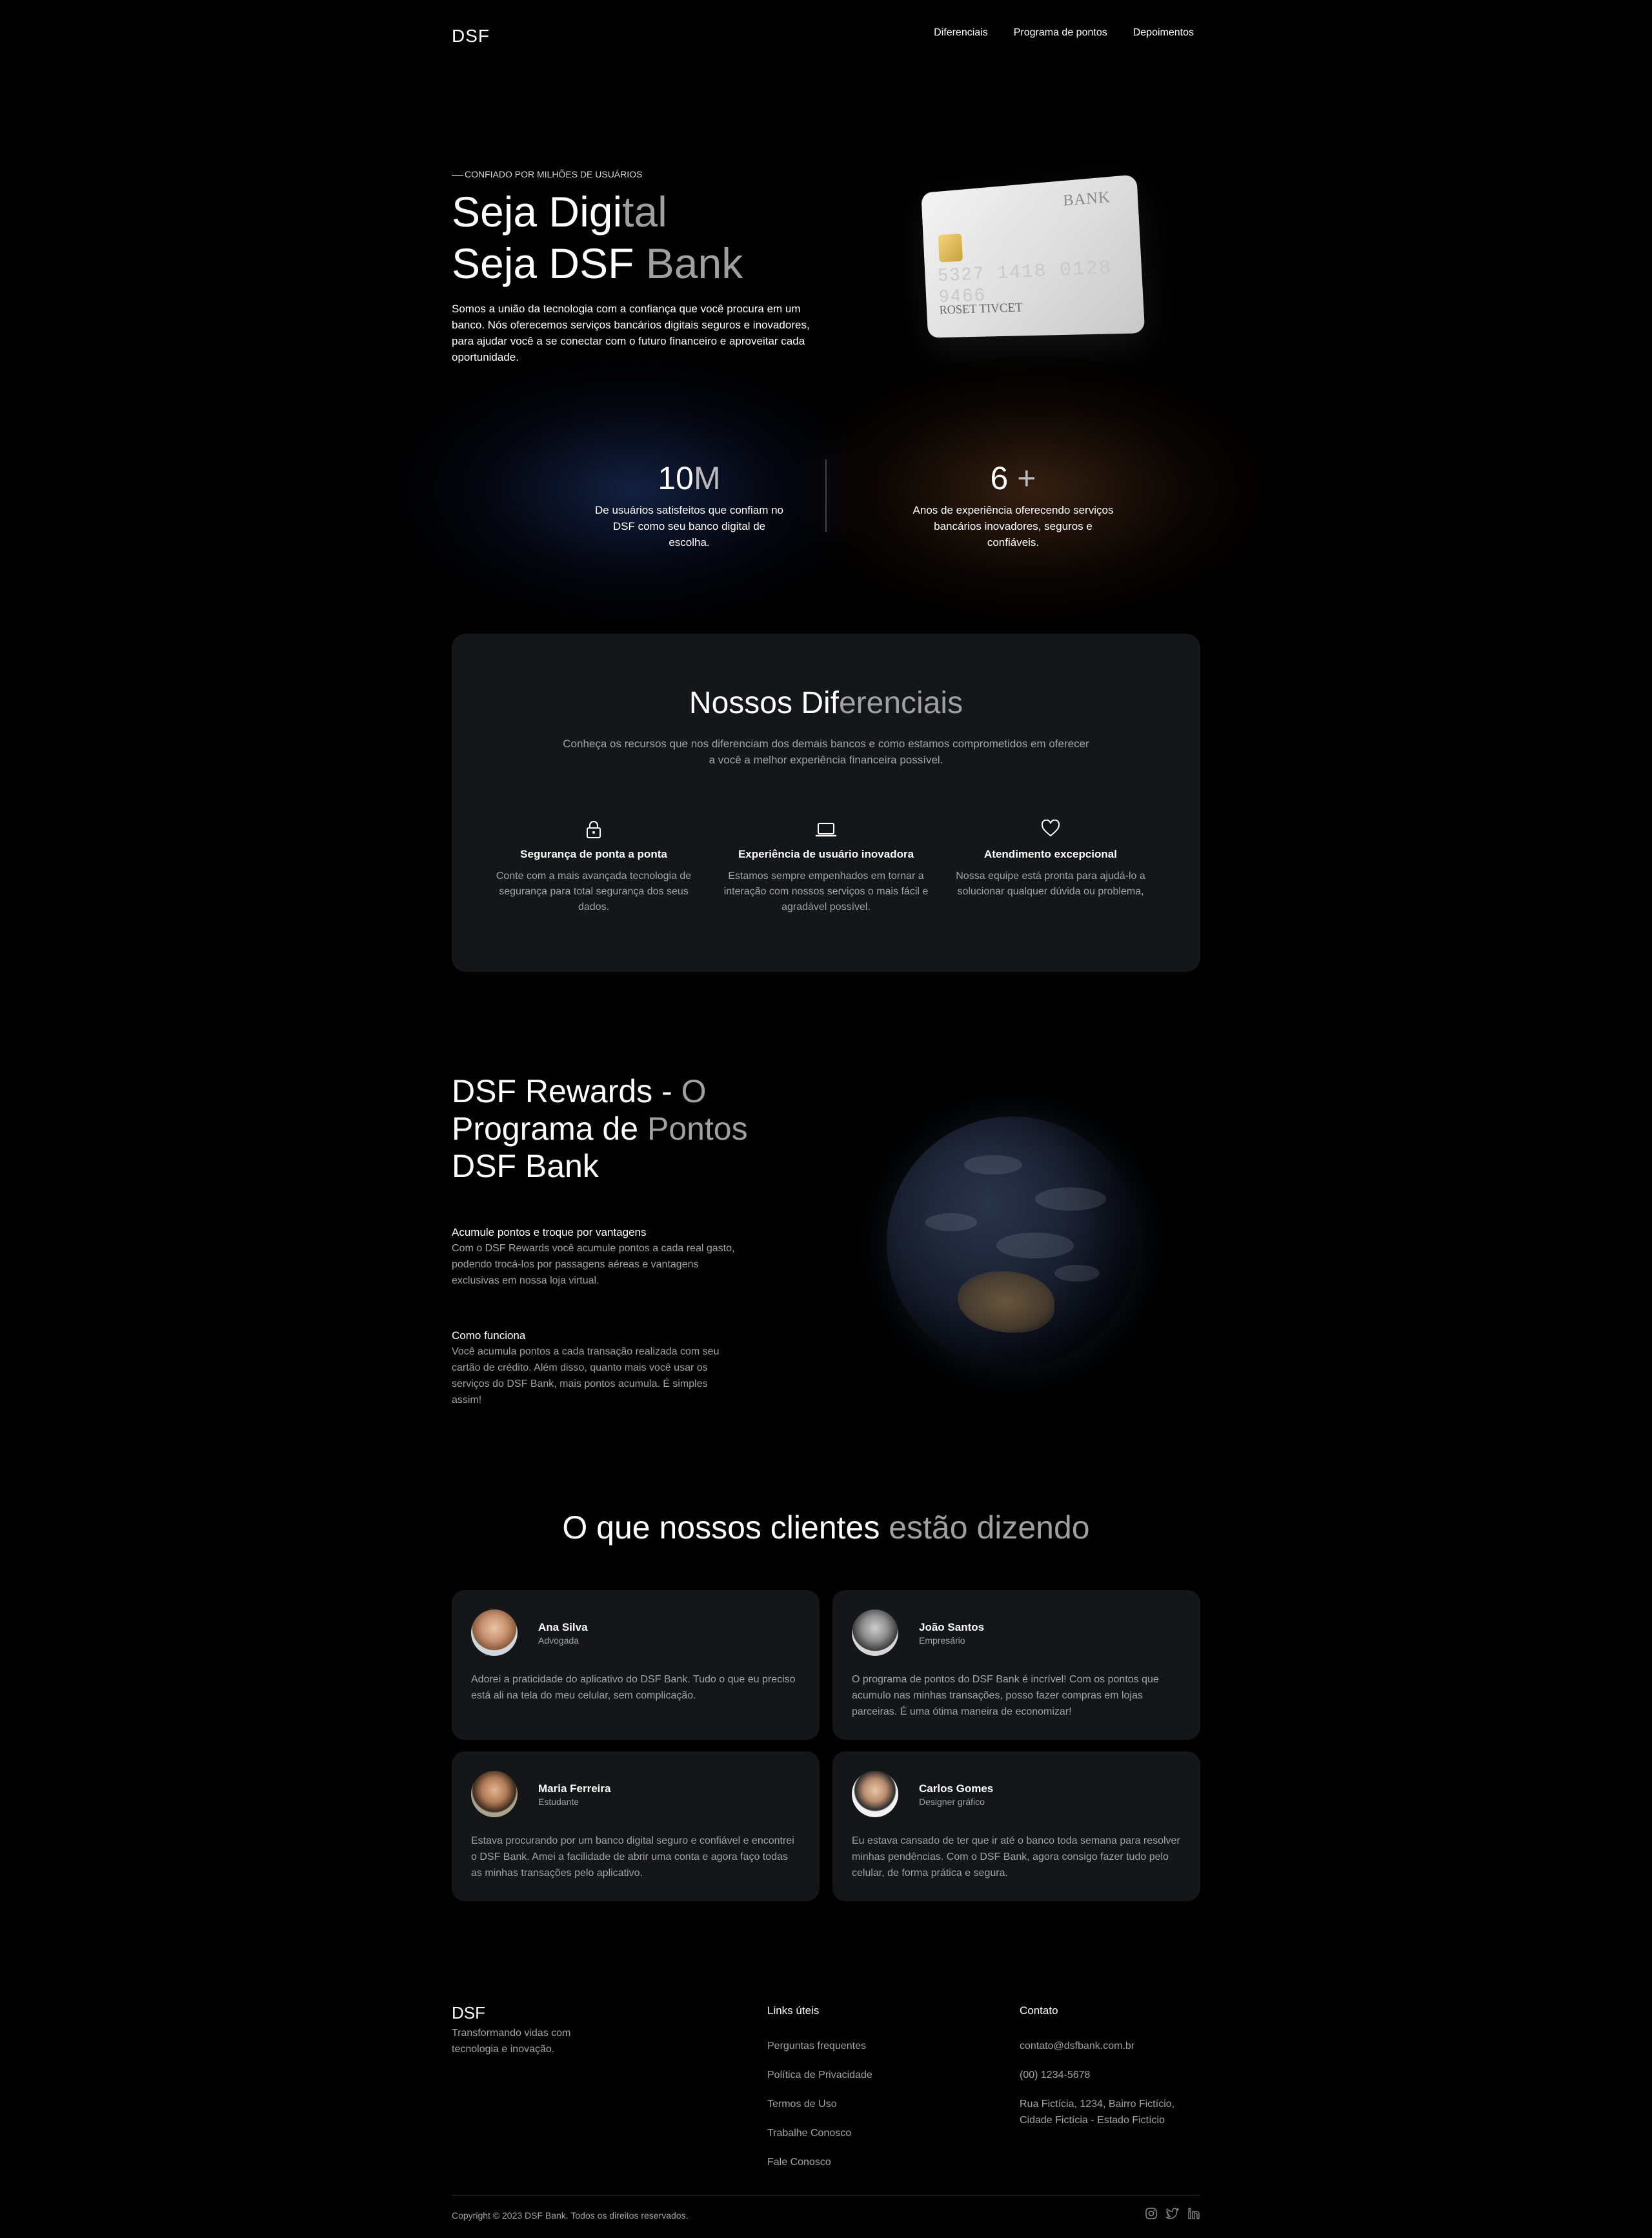 Image resolution: width=1652 pixels, height=2238 pixels. I want to click on logo: DSF, so click(471, 36).